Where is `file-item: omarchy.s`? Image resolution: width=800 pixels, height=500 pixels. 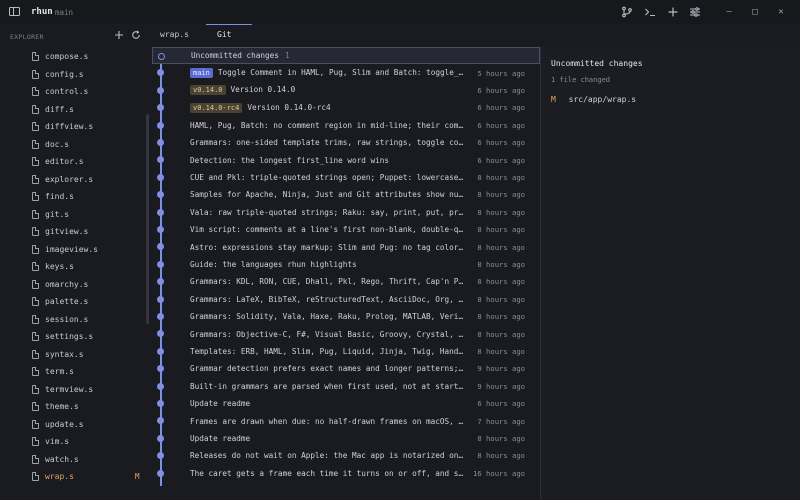
file-item: omarchy.s is located at coordinates (76, 285).